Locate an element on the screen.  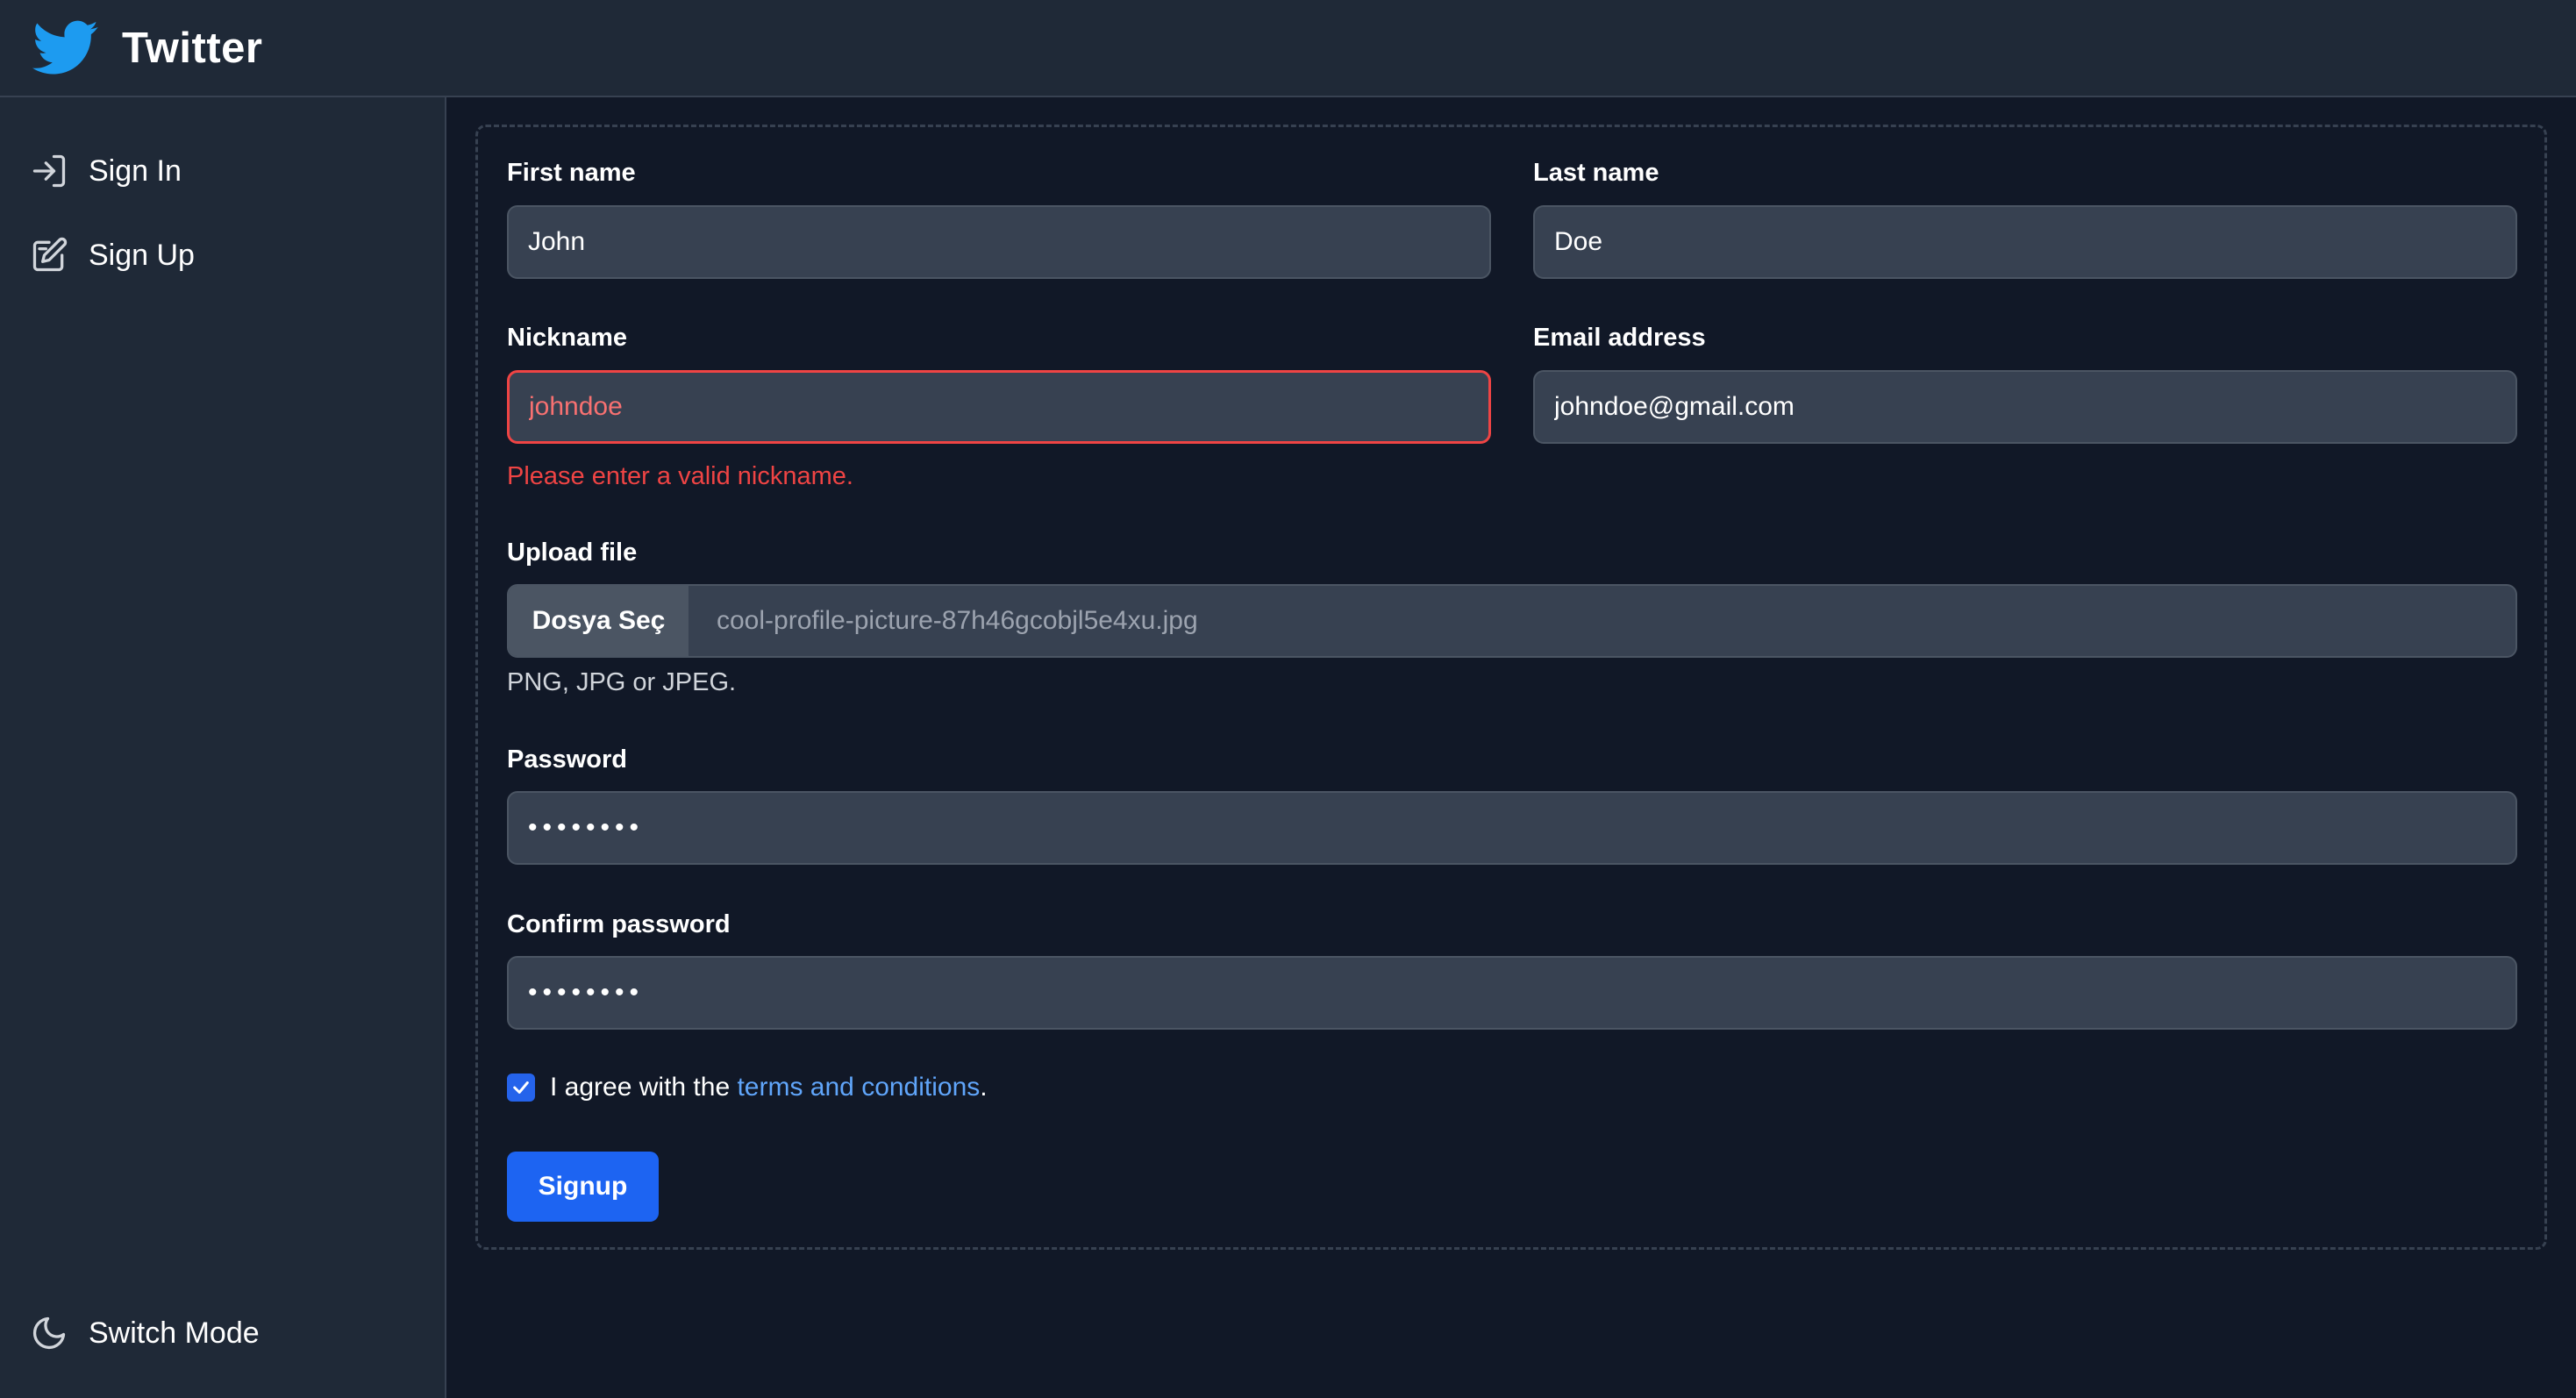
sidebar-item-sign-in: Sign In is located at coordinates (106, 171).